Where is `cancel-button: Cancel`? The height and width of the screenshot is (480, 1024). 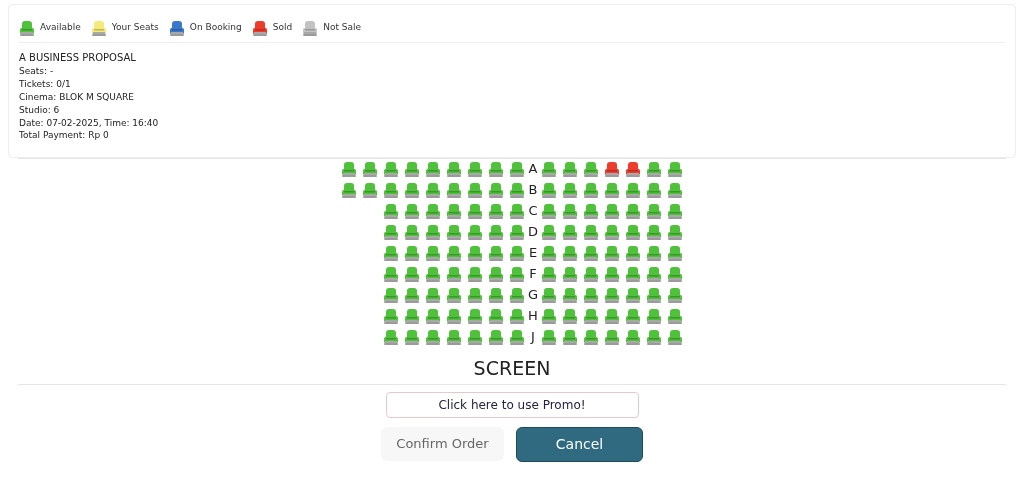 cancel-button: Cancel is located at coordinates (579, 444).